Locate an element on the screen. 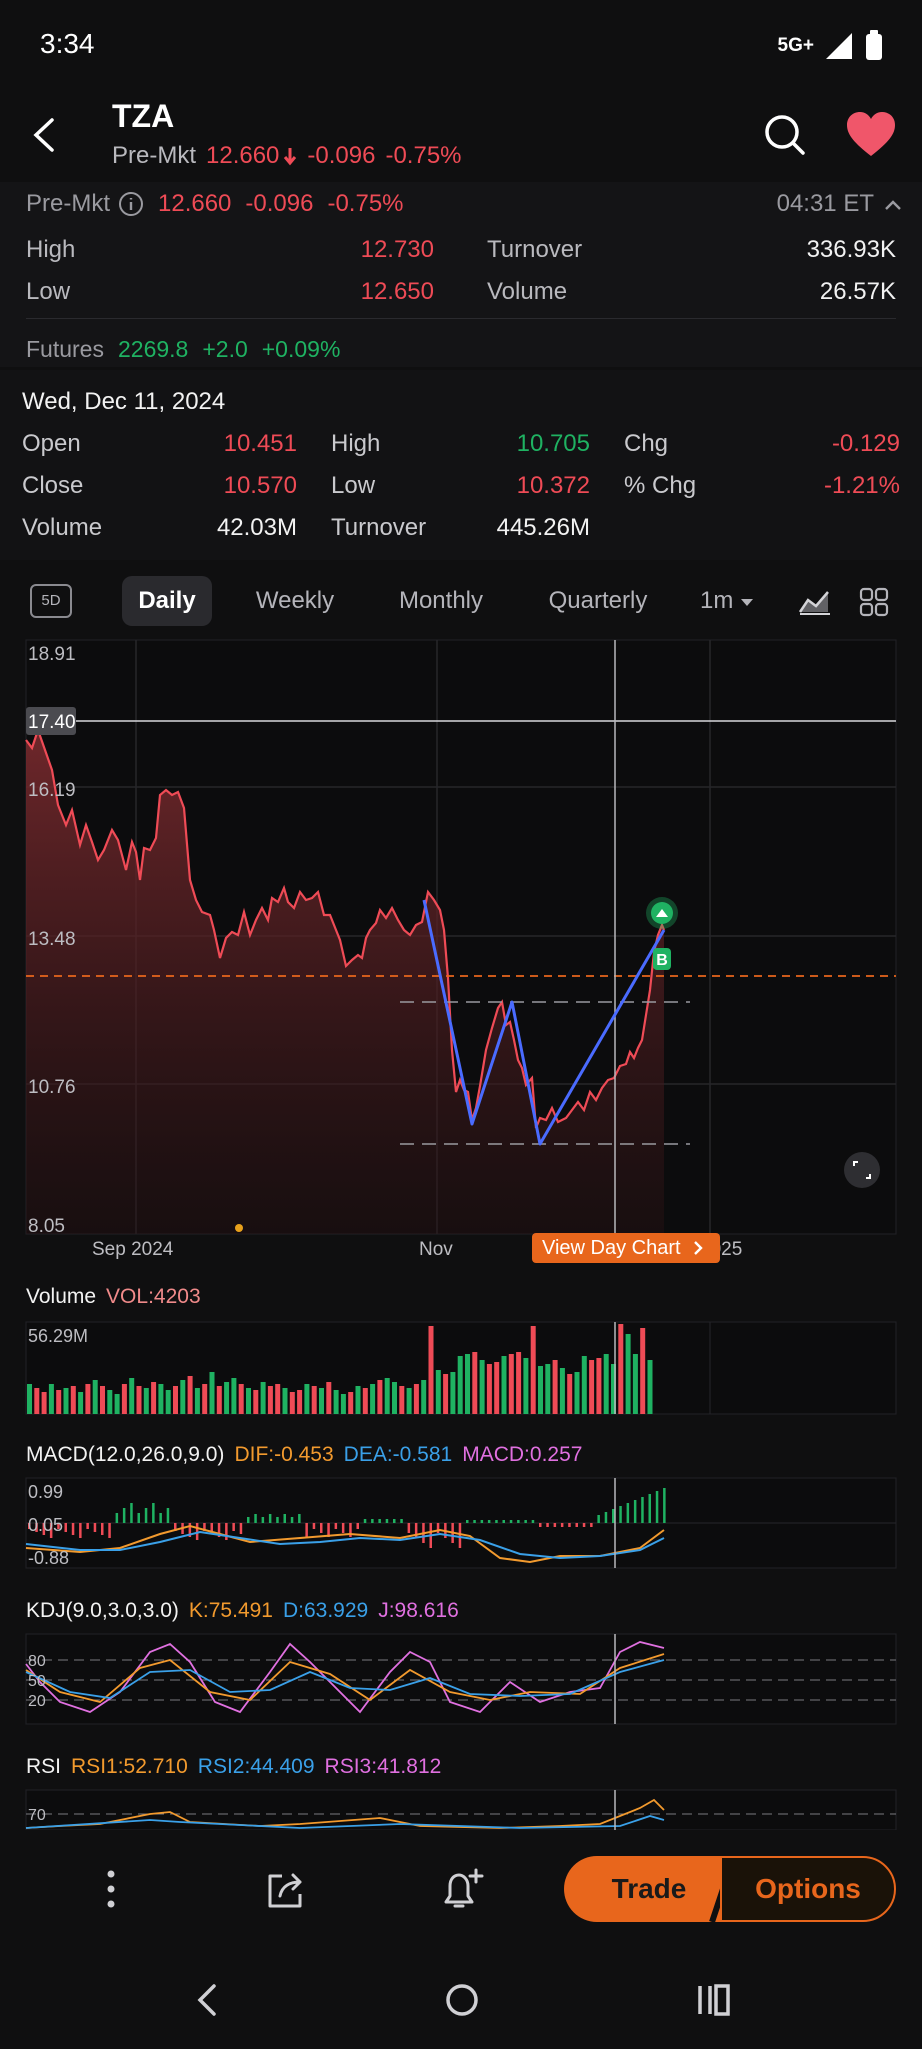 The height and width of the screenshot is (2049, 922). tab-5d: 5D is located at coordinates (51, 601).